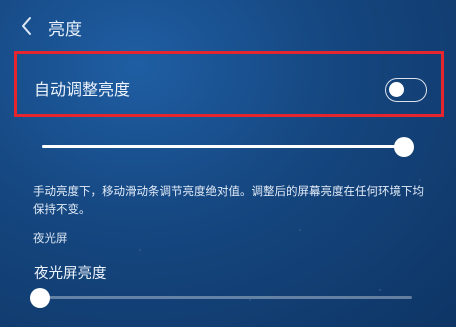  I want to click on back-button, so click(27, 26).